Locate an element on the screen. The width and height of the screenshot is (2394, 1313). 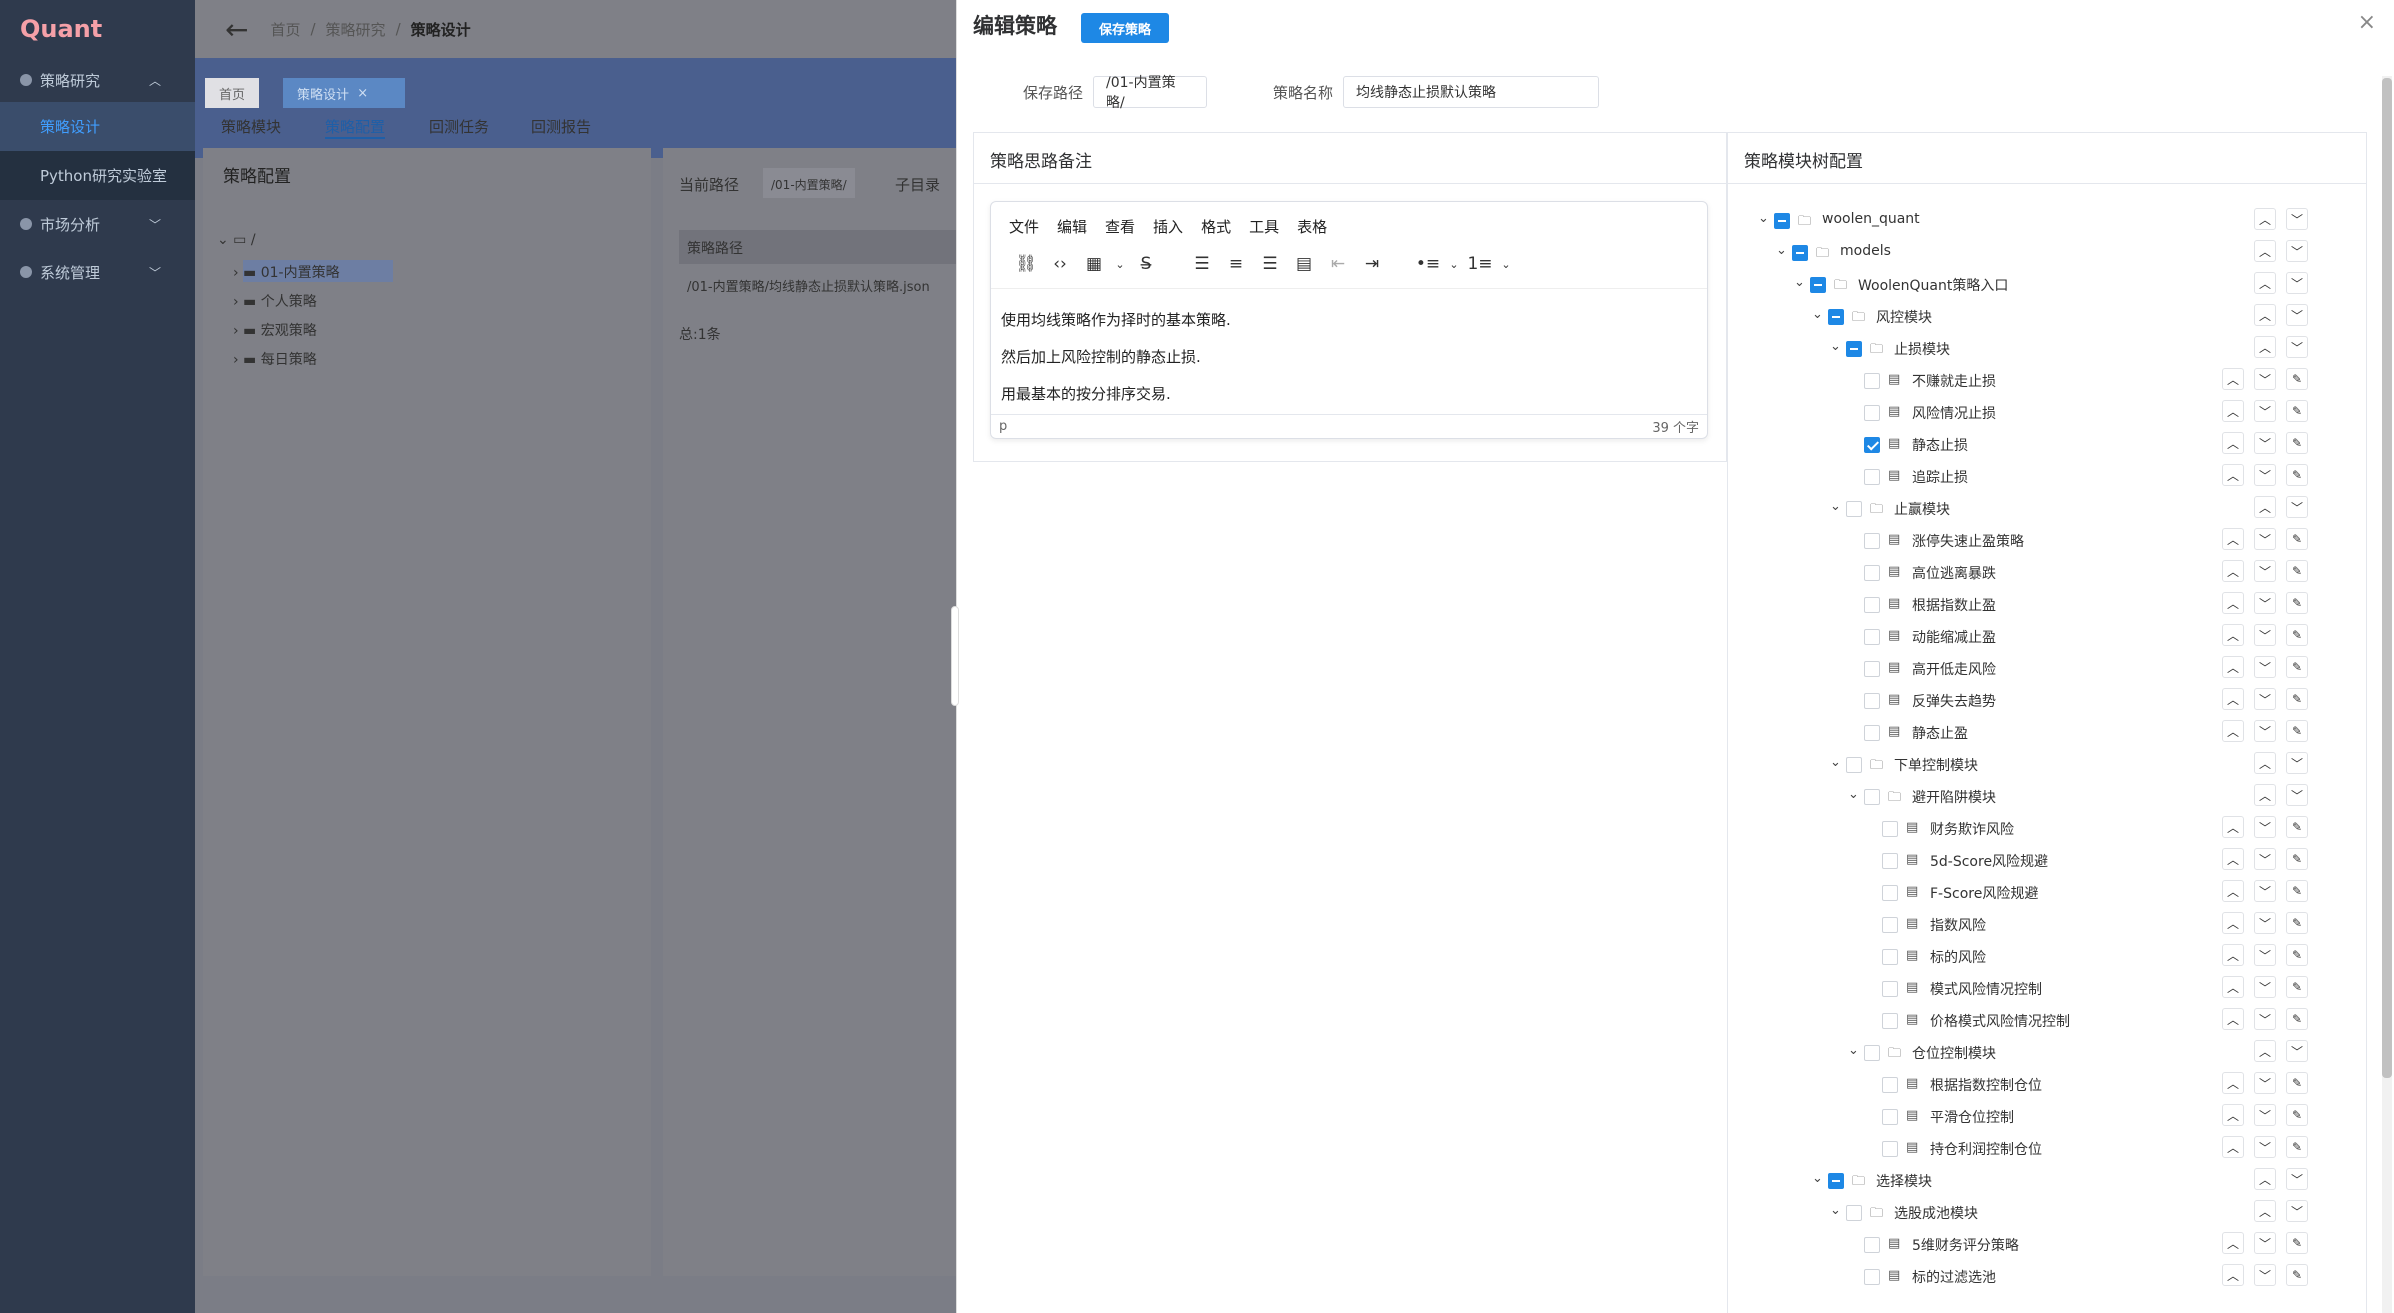
align-right-icon: ☰ is located at coordinates (1270, 264).